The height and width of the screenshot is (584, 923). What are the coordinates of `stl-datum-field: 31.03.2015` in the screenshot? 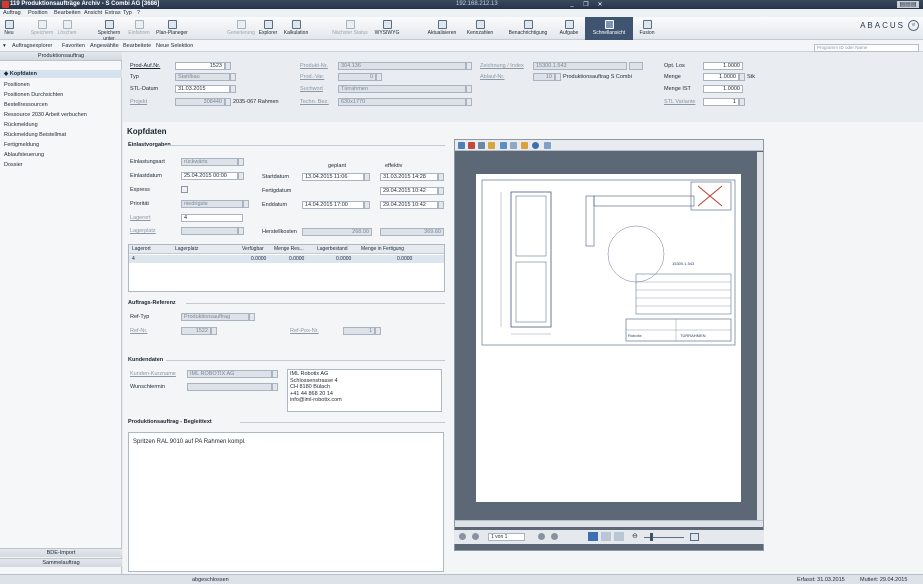 It's located at (202, 89).